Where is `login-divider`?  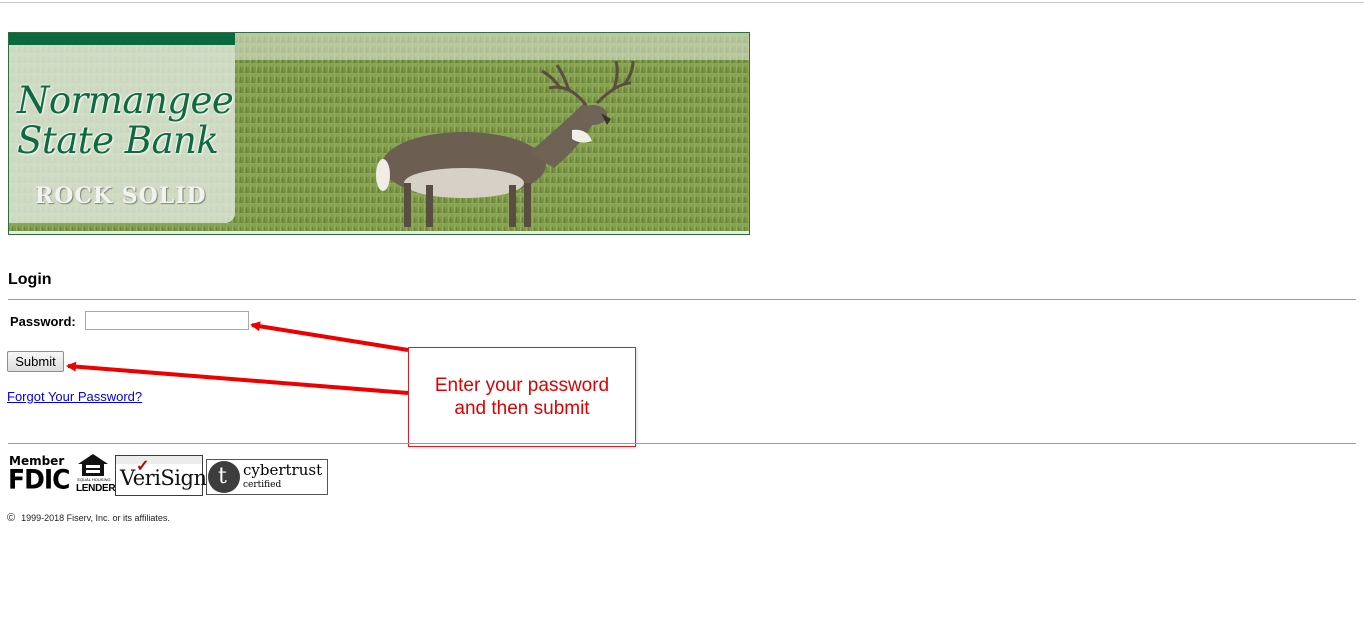 login-divider is located at coordinates (682, 299).